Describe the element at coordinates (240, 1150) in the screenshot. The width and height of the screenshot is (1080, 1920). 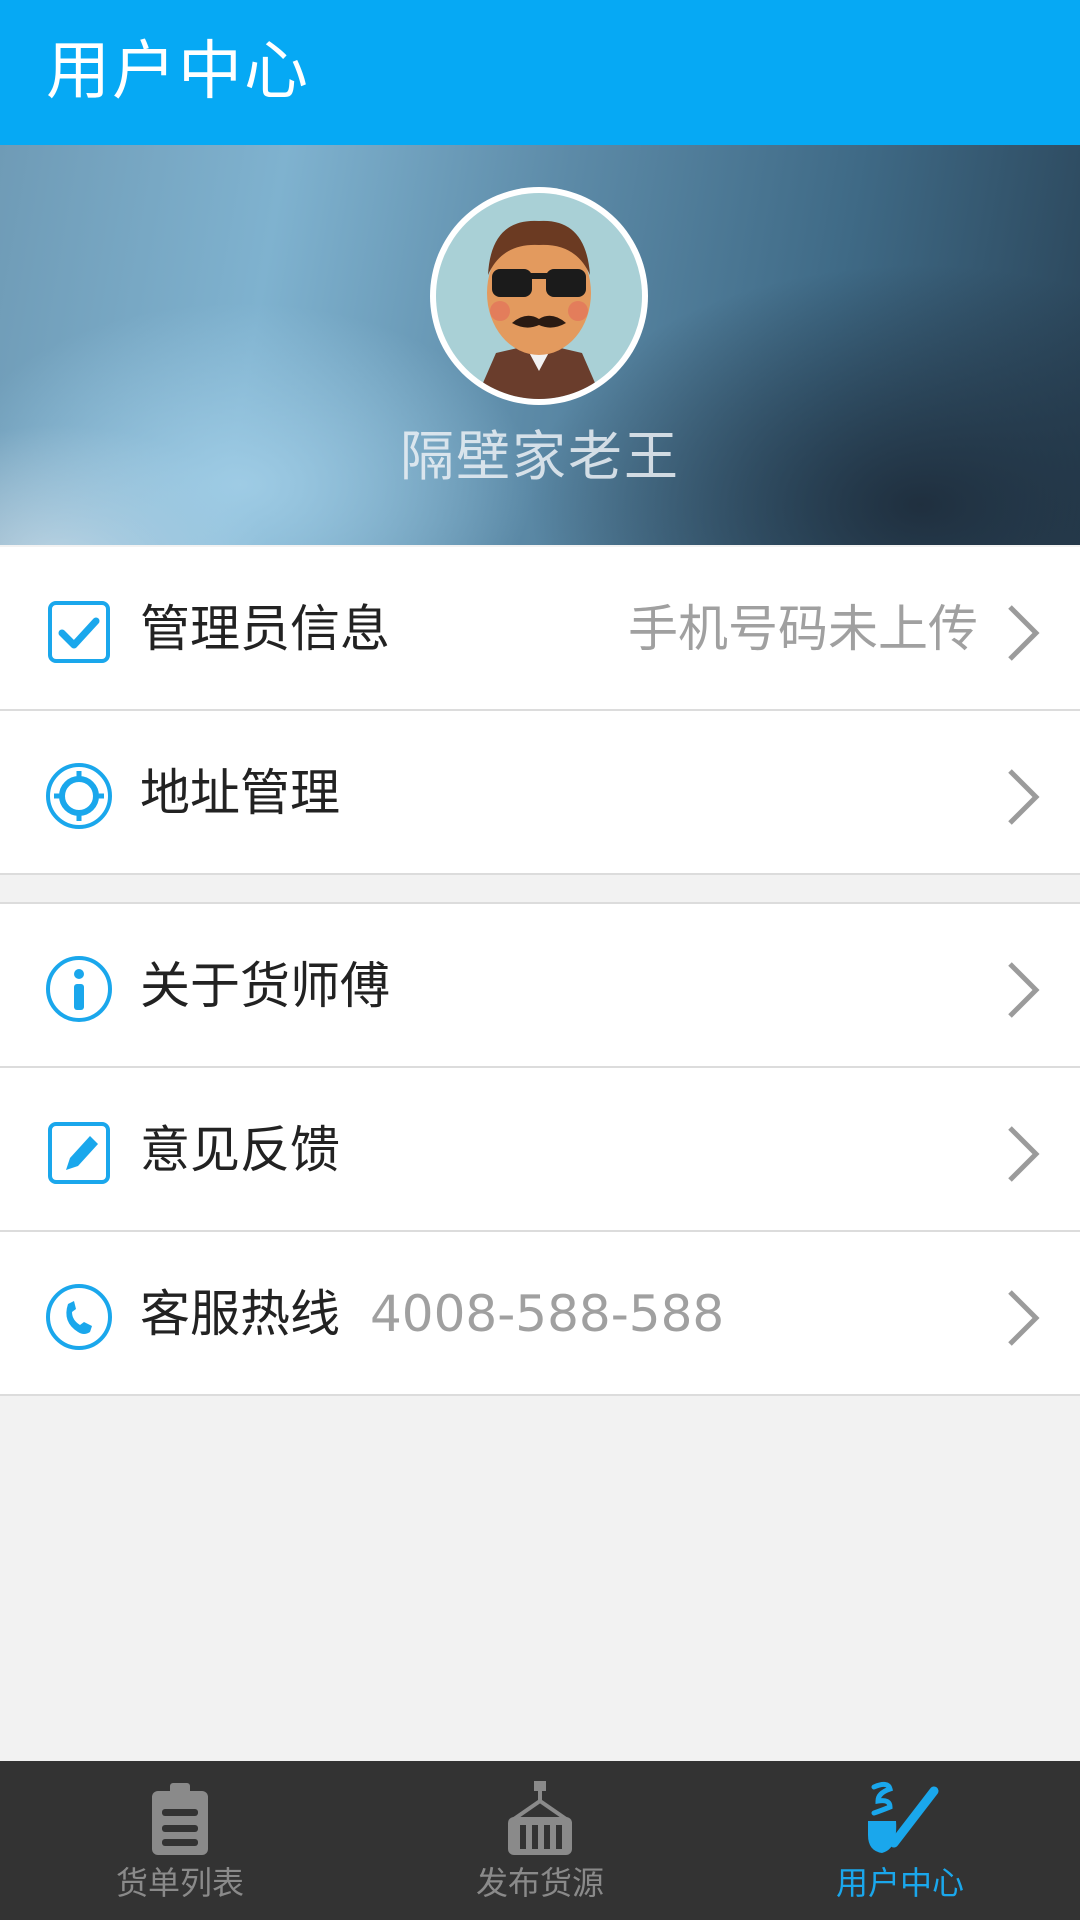
I see `menu-item-label: 意见反馈` at that location.